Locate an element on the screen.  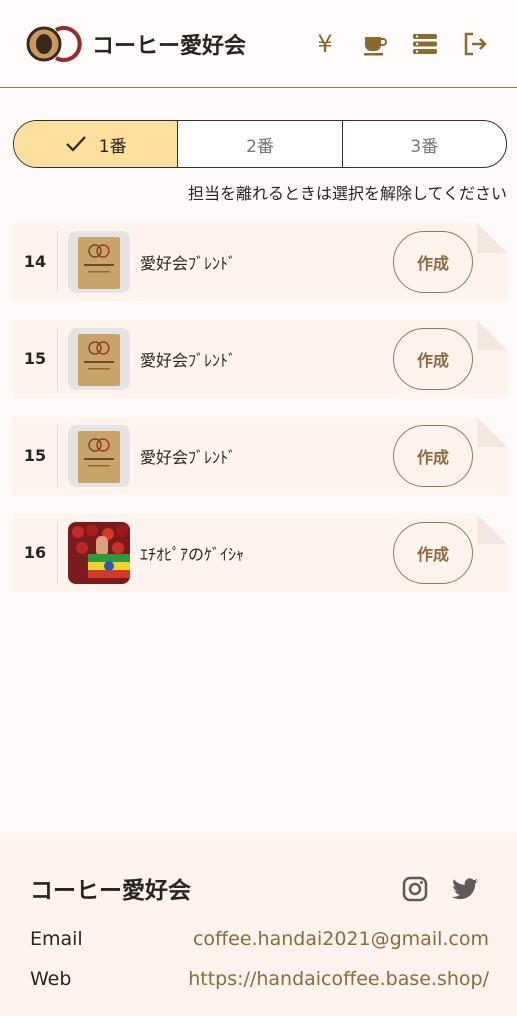
tab-station-2: 2番 is located at coordinates (260, 144).